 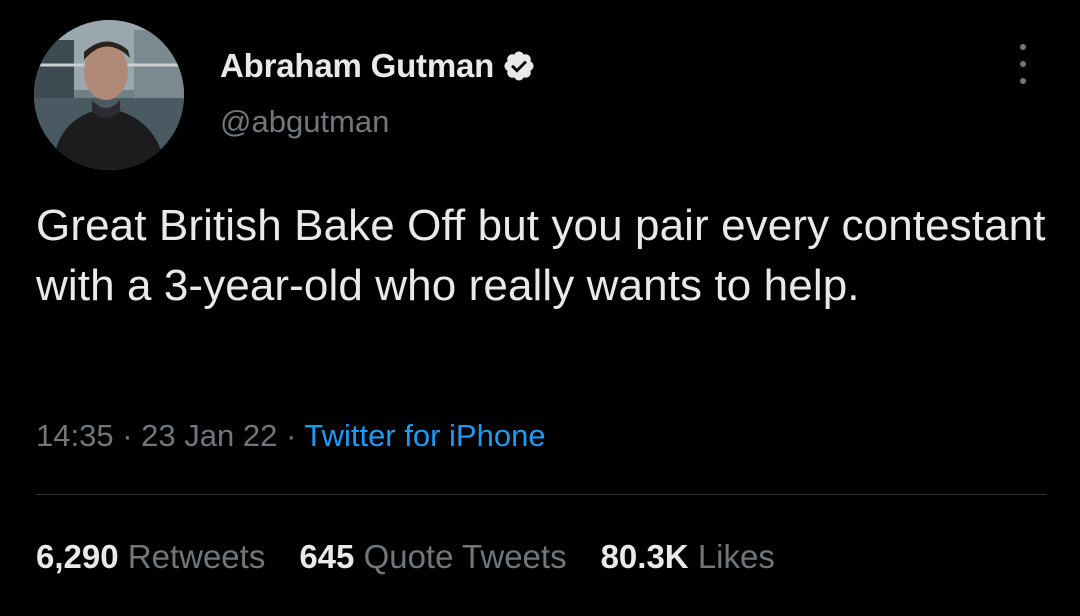 What do you see at coordinates (304, 122) in the screenshot?
I see `author-handle: @abgutman` at bounding box center [304, 122].